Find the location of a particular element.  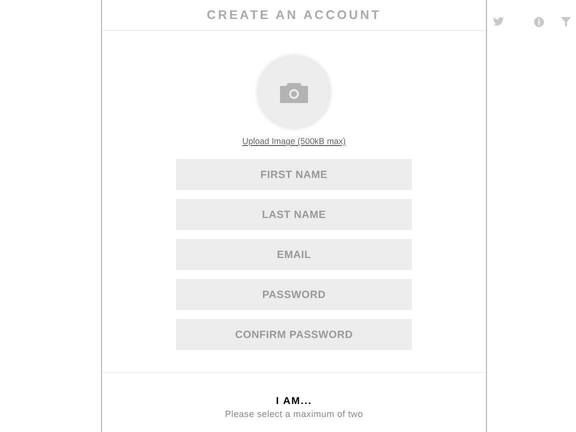

input-field: EMAIL is located at coordinates (294, 254).